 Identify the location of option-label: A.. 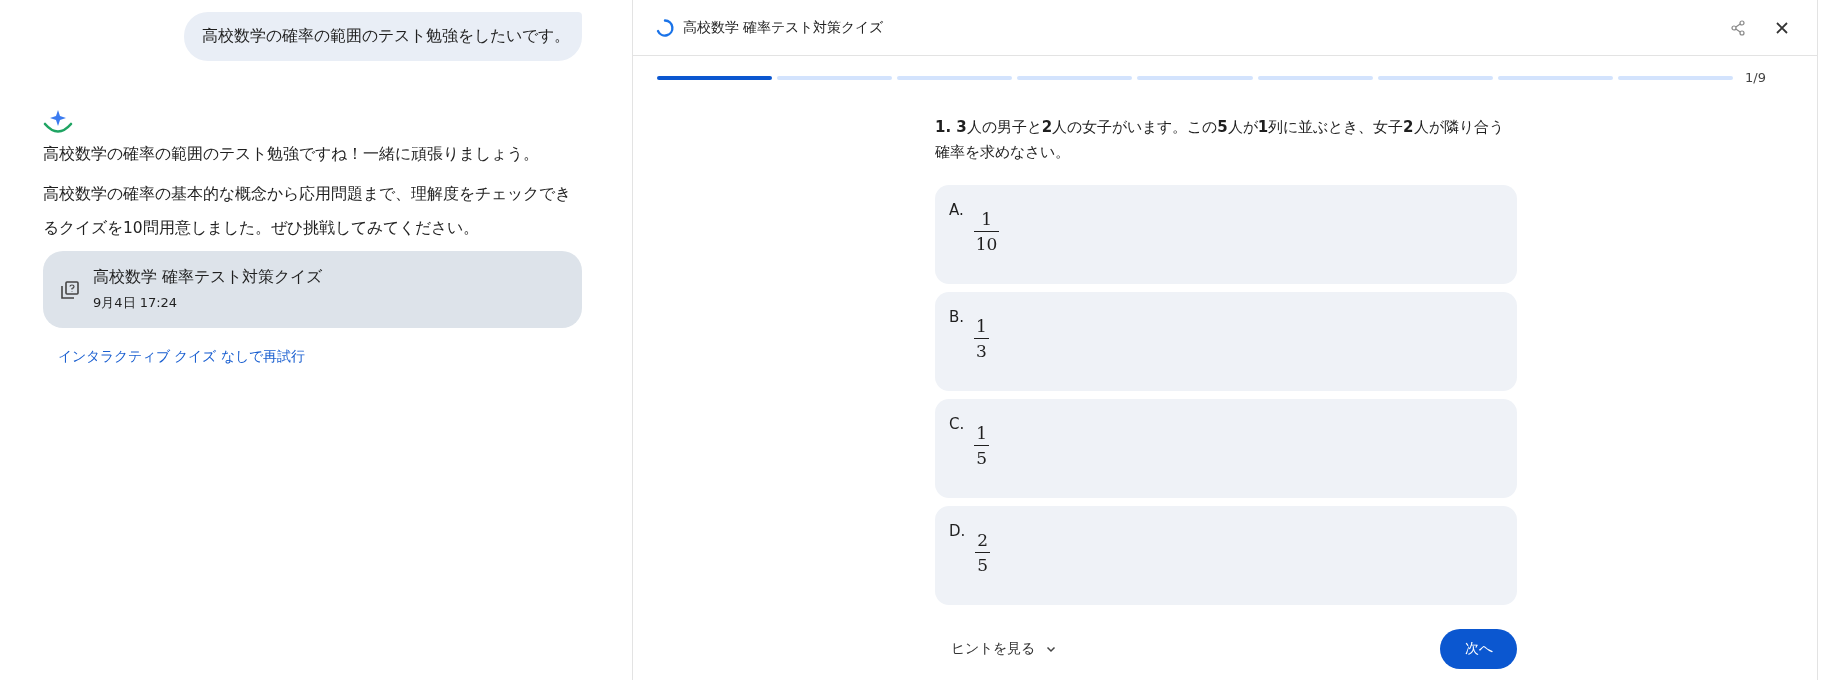
(956, 210).